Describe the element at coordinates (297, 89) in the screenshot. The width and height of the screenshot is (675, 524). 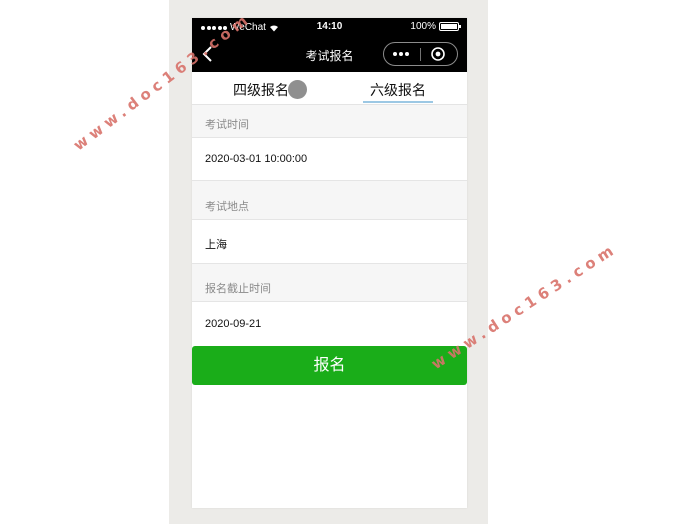
I see `floating-circle` at that location.